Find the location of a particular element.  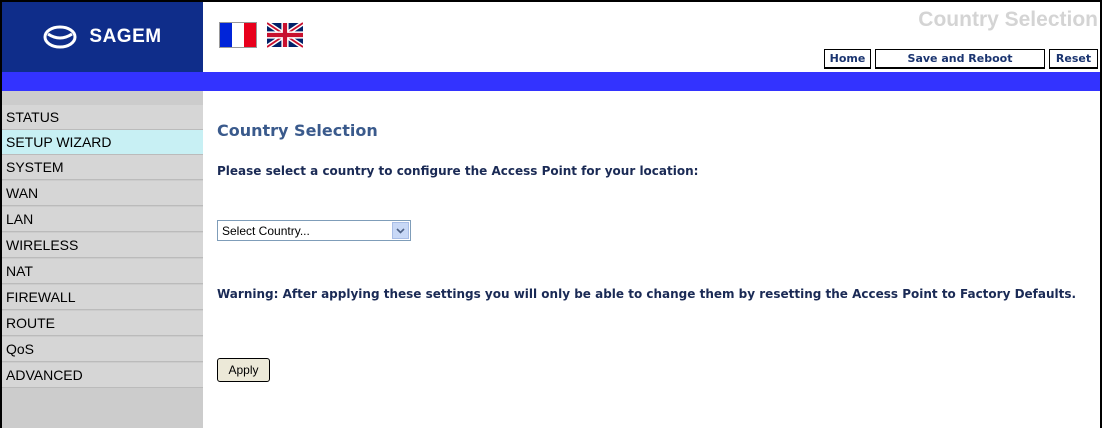

sidebar-item-lan: LAN is located at coordinates (102, 219).